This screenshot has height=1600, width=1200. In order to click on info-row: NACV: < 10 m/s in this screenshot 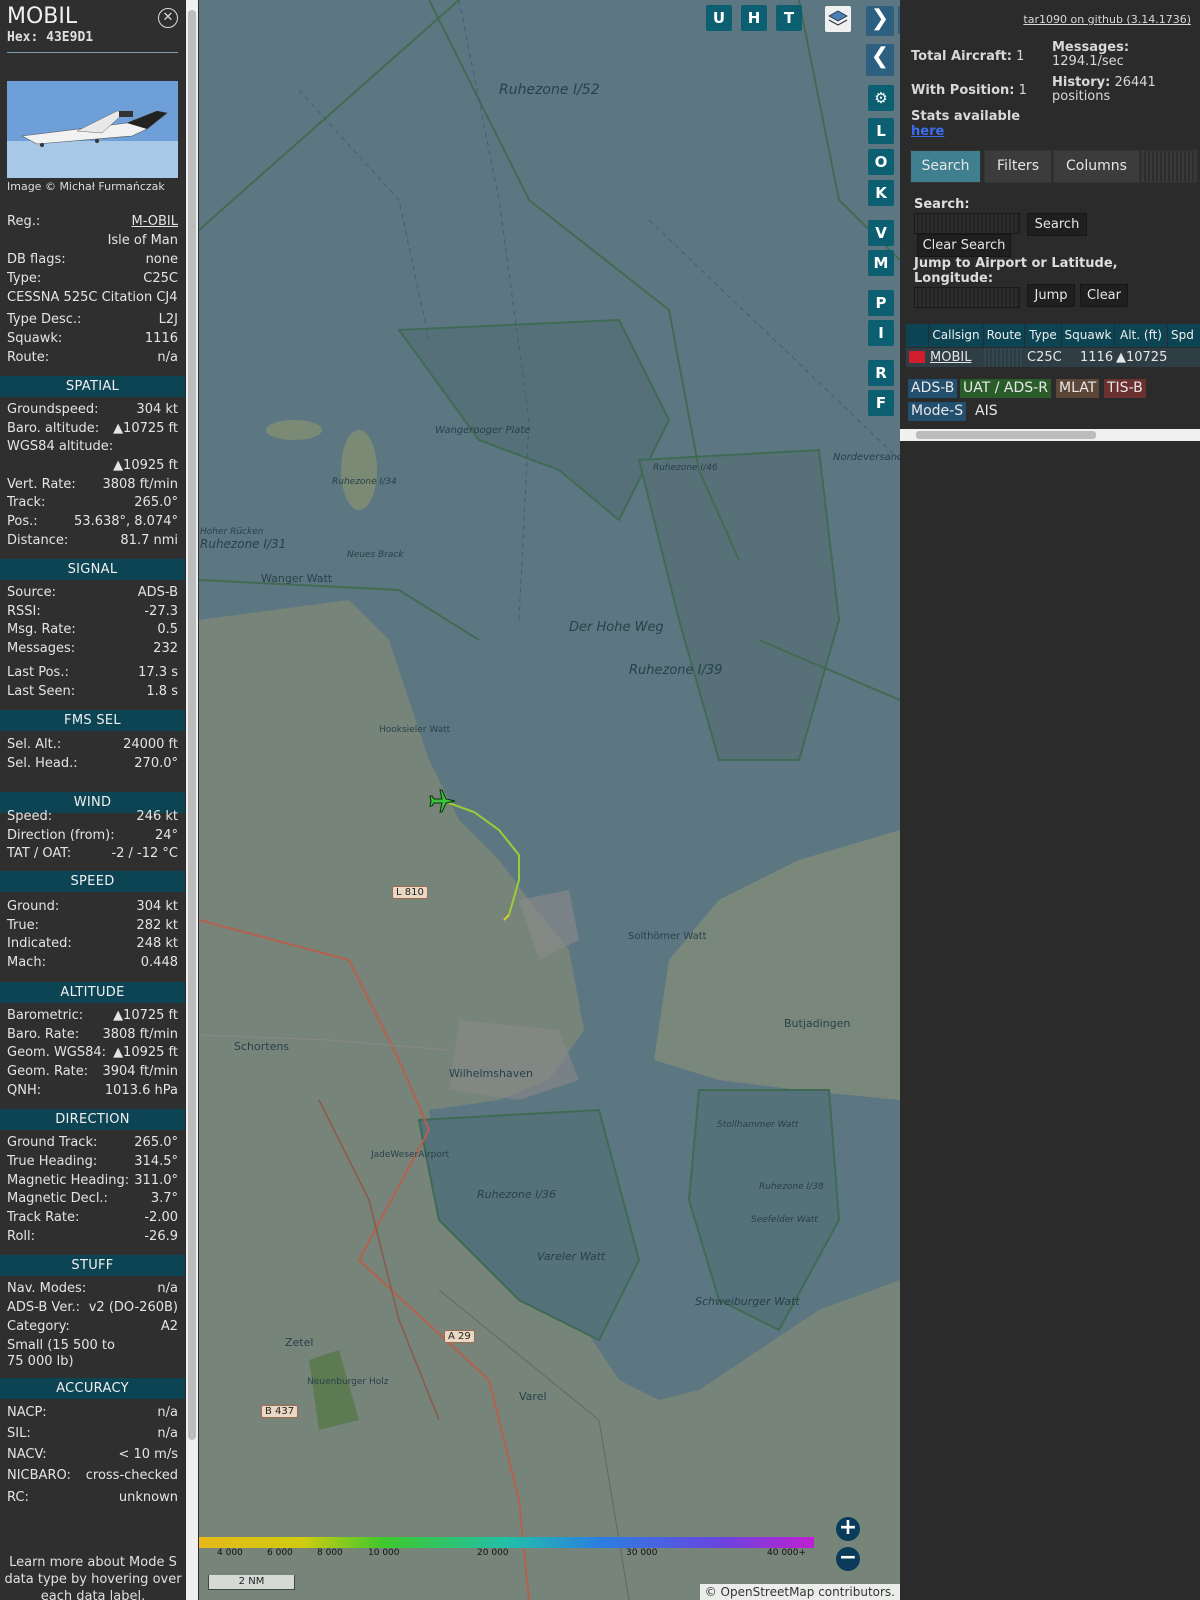, I will do `click(92, 1455)`.